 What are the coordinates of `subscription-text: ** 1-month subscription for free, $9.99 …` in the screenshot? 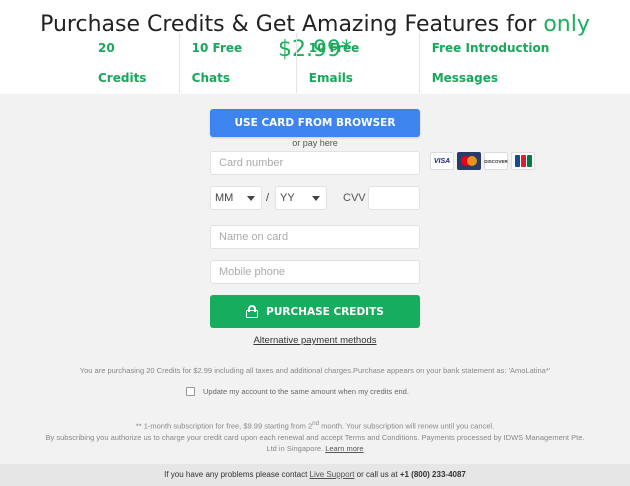 It's located at (224, 426).